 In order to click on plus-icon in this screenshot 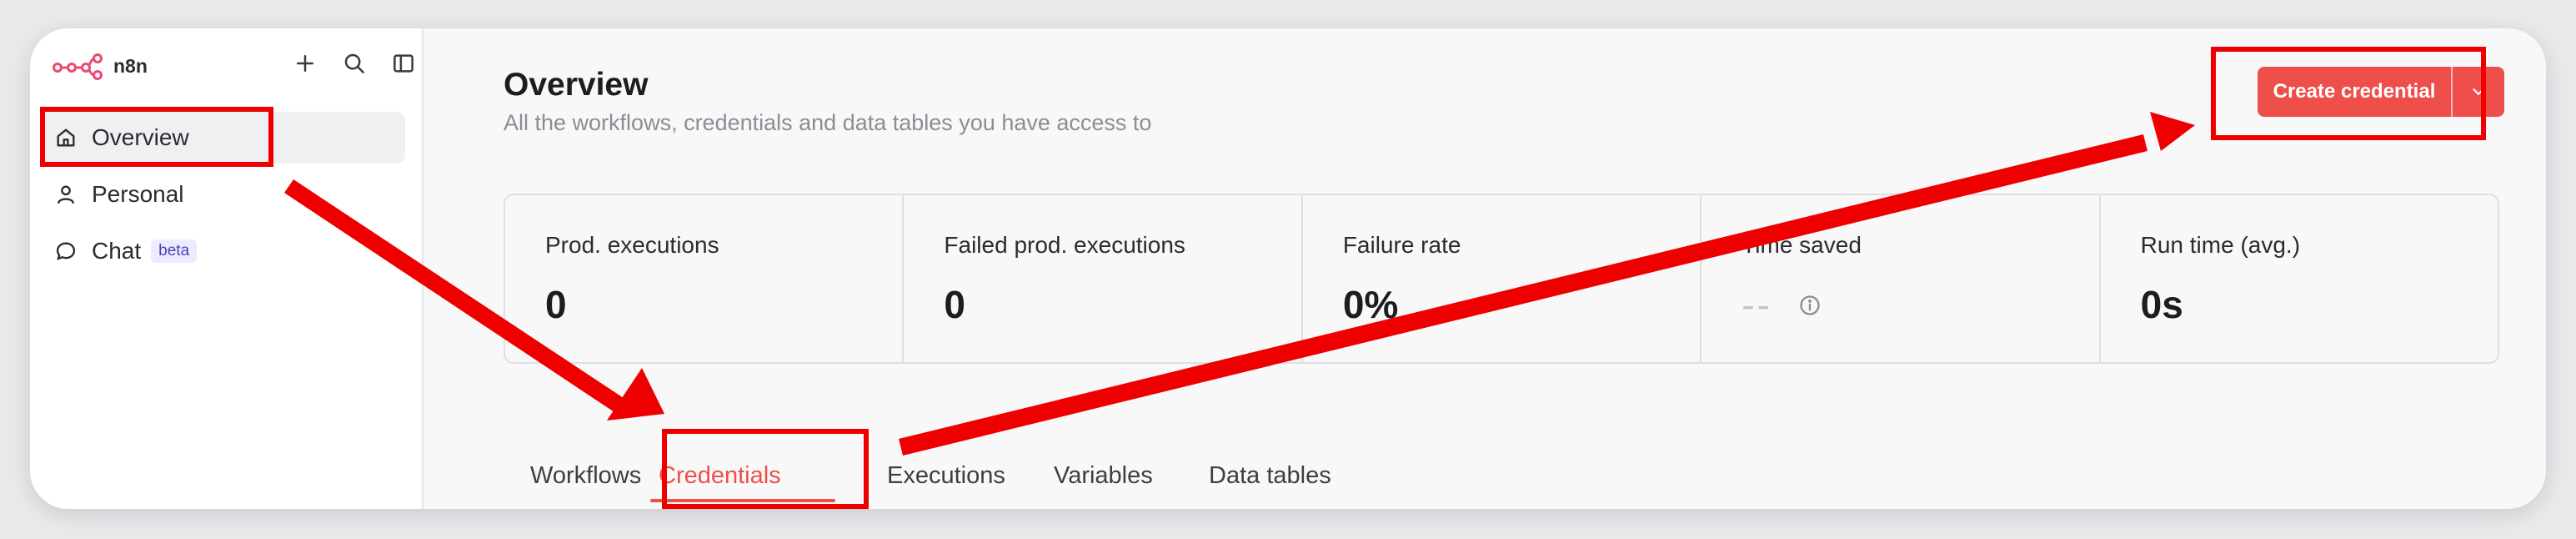, I will do `click(305, 63)`.